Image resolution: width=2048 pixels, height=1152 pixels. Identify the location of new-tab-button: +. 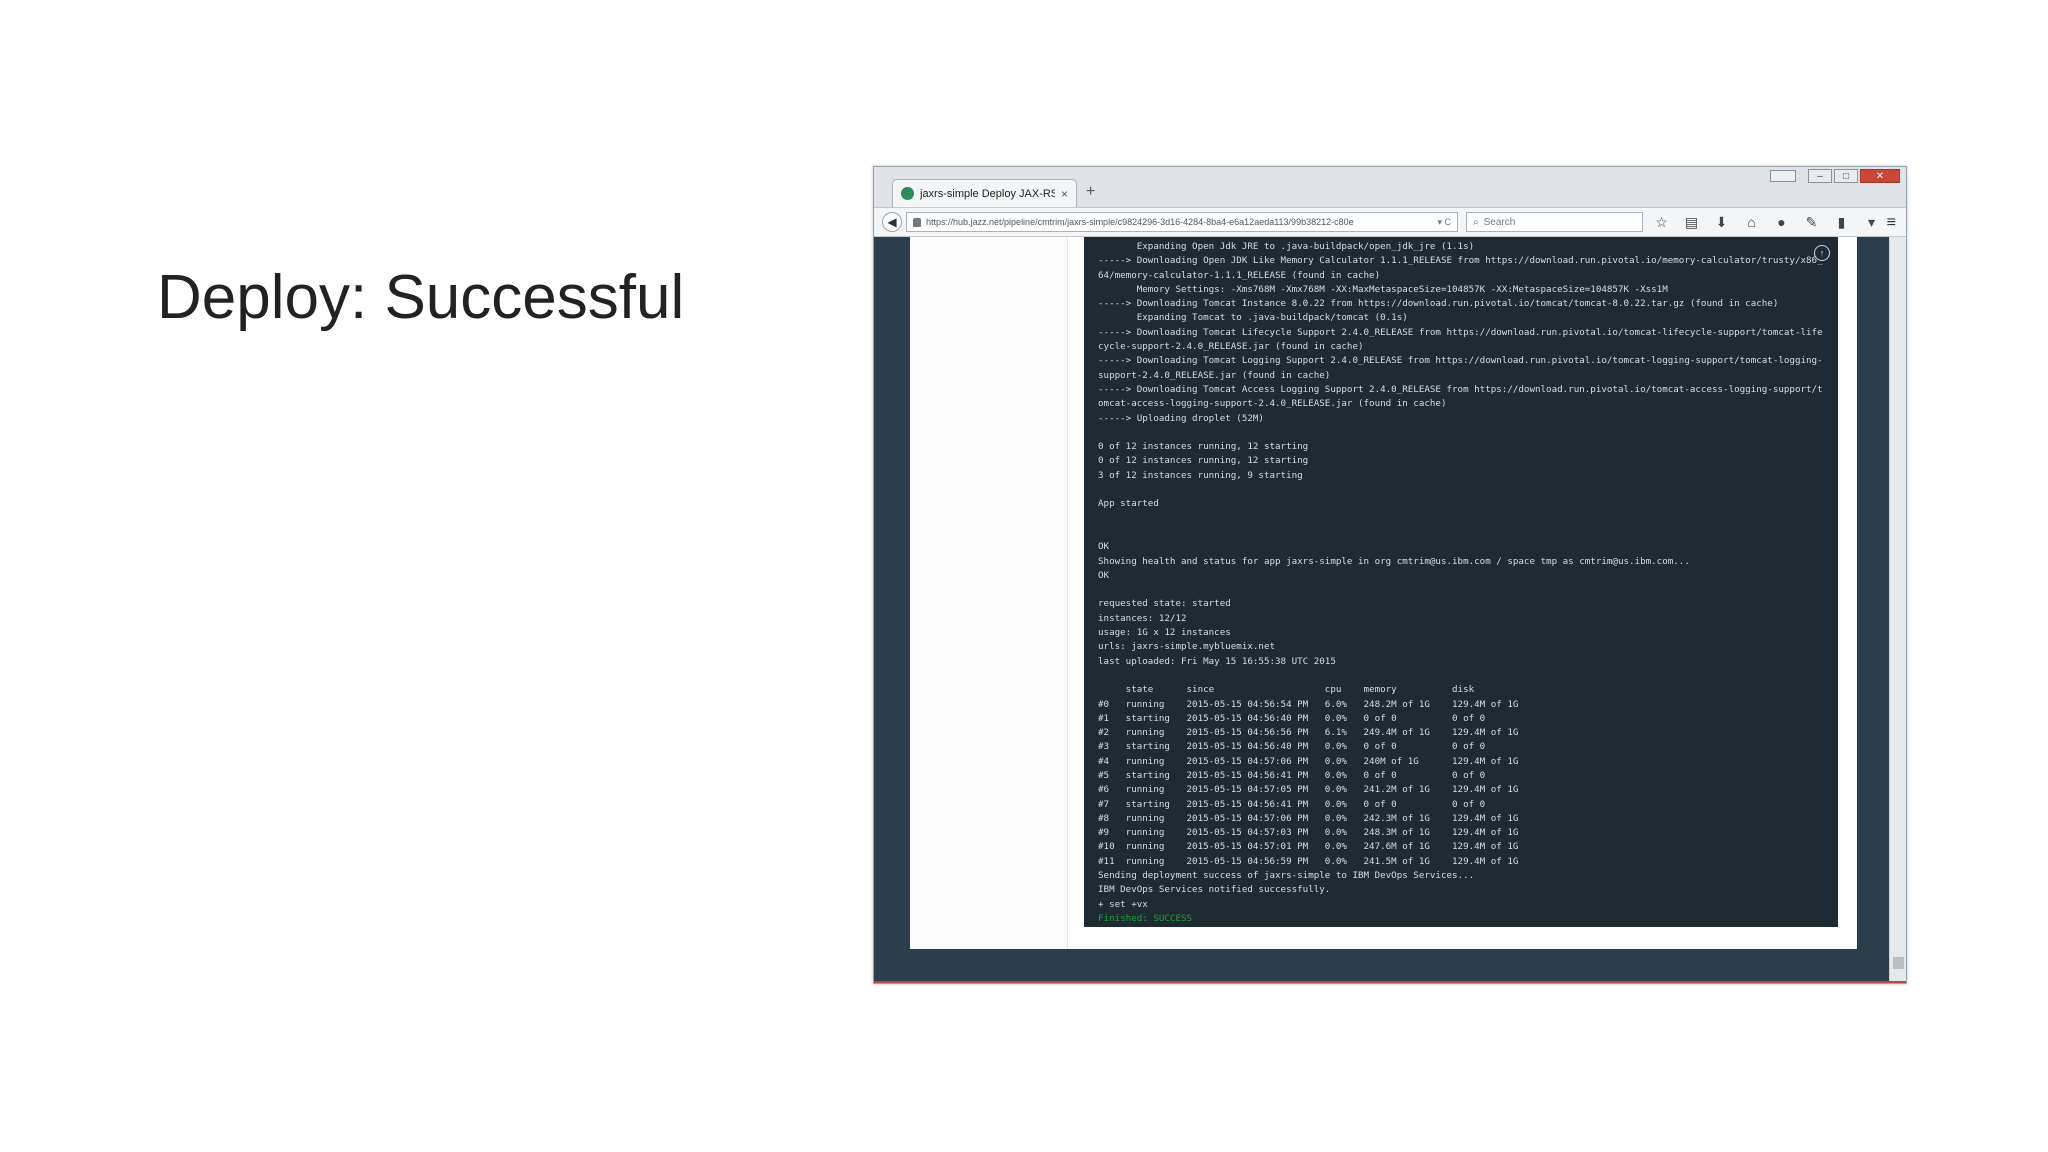
(1090, 192).